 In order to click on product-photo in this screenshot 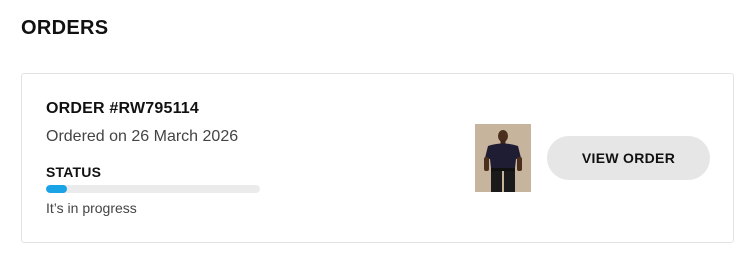, I will do `click(503, 158)`.